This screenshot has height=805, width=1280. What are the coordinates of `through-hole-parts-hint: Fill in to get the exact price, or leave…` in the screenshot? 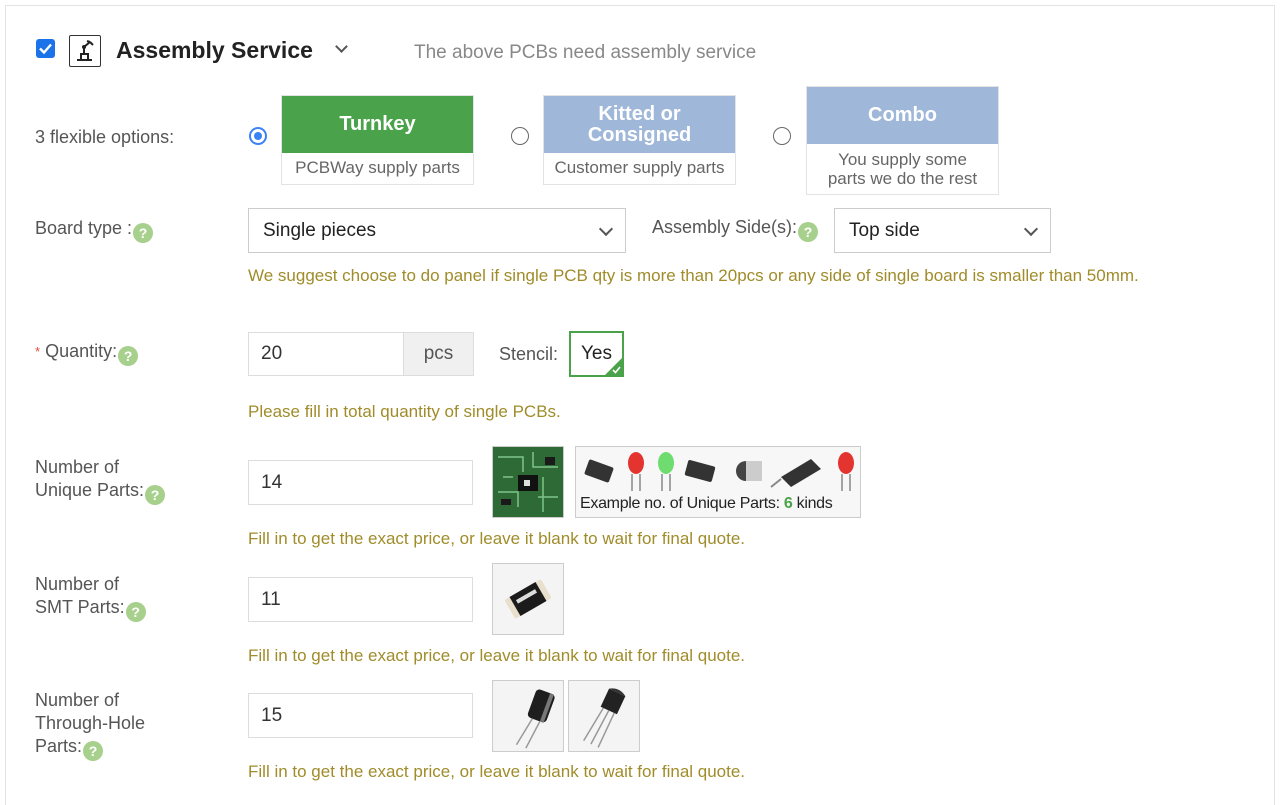 It's located at (497, 771).